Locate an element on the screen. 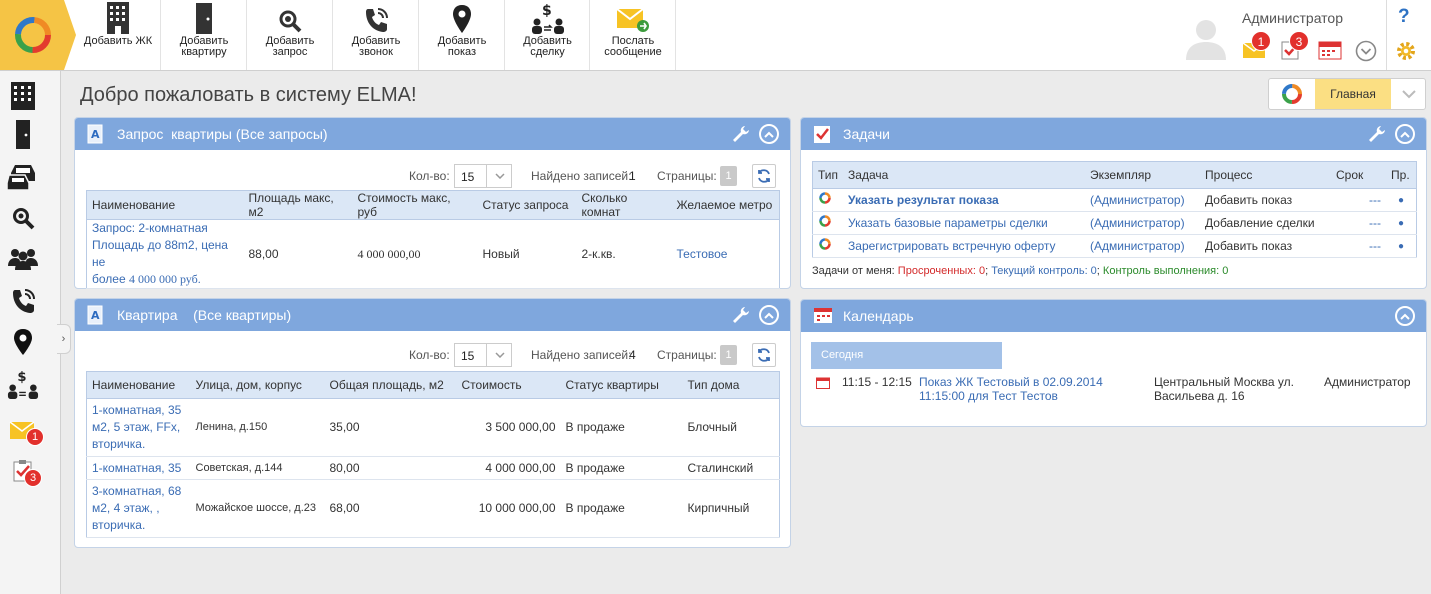 This screenshot has width=1431, height=594. sidebar-toggle: › is located at coordinates (64, 339).